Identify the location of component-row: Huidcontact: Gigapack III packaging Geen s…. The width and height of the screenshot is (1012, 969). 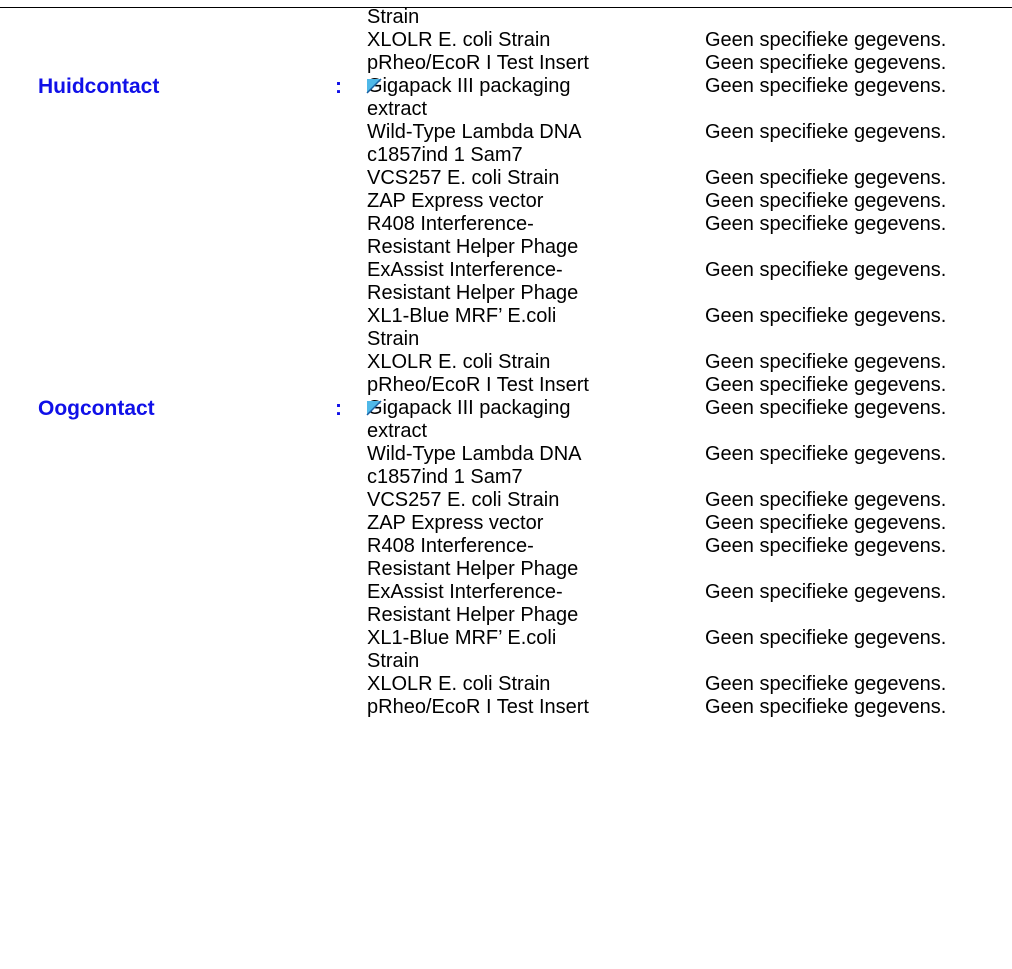
(506, 86).